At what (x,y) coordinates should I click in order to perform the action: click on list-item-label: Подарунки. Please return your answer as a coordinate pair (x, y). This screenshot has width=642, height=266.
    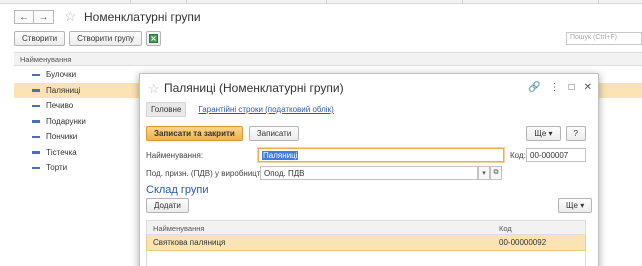
    Looking at the image, I should click on (66, 121).